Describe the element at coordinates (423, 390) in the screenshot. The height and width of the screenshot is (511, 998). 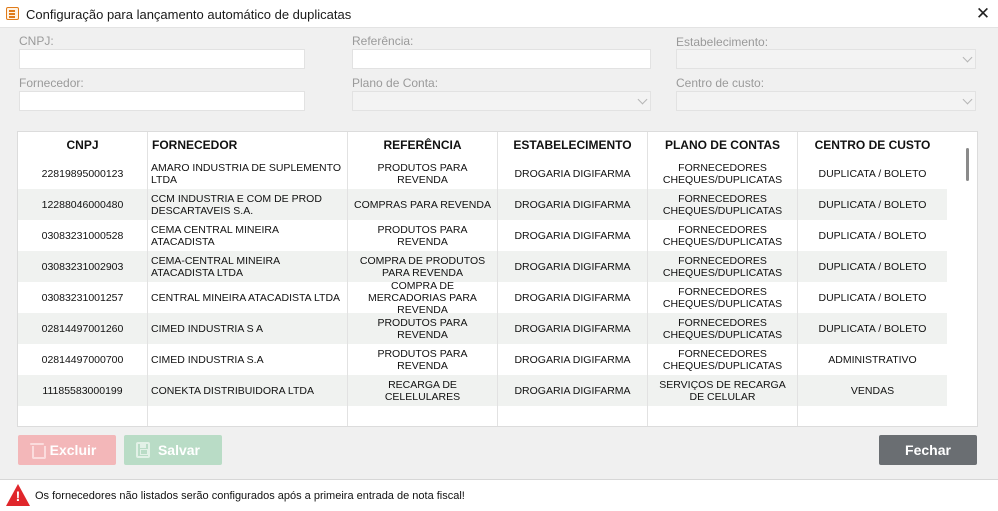
I see `cell-referencia: RECARGA DE CELELULARES` at that location.